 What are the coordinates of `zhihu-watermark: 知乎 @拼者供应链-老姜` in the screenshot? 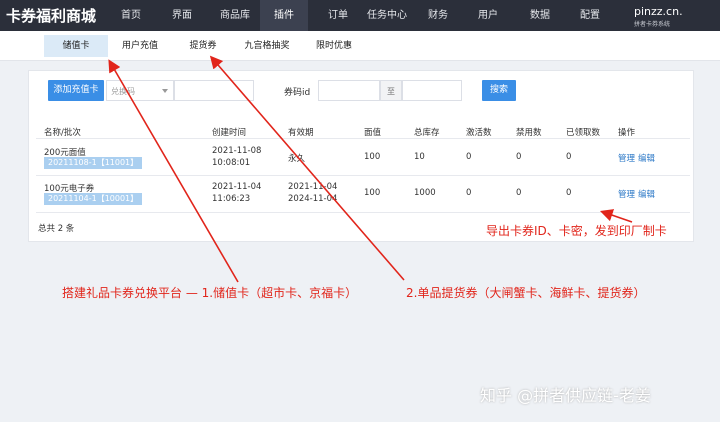 It's located at (565, 395).